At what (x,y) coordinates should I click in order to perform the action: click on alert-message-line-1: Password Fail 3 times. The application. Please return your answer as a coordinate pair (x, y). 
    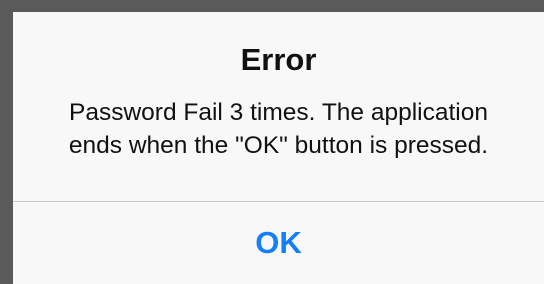
    Looking at the image, I should click on (278, 112).